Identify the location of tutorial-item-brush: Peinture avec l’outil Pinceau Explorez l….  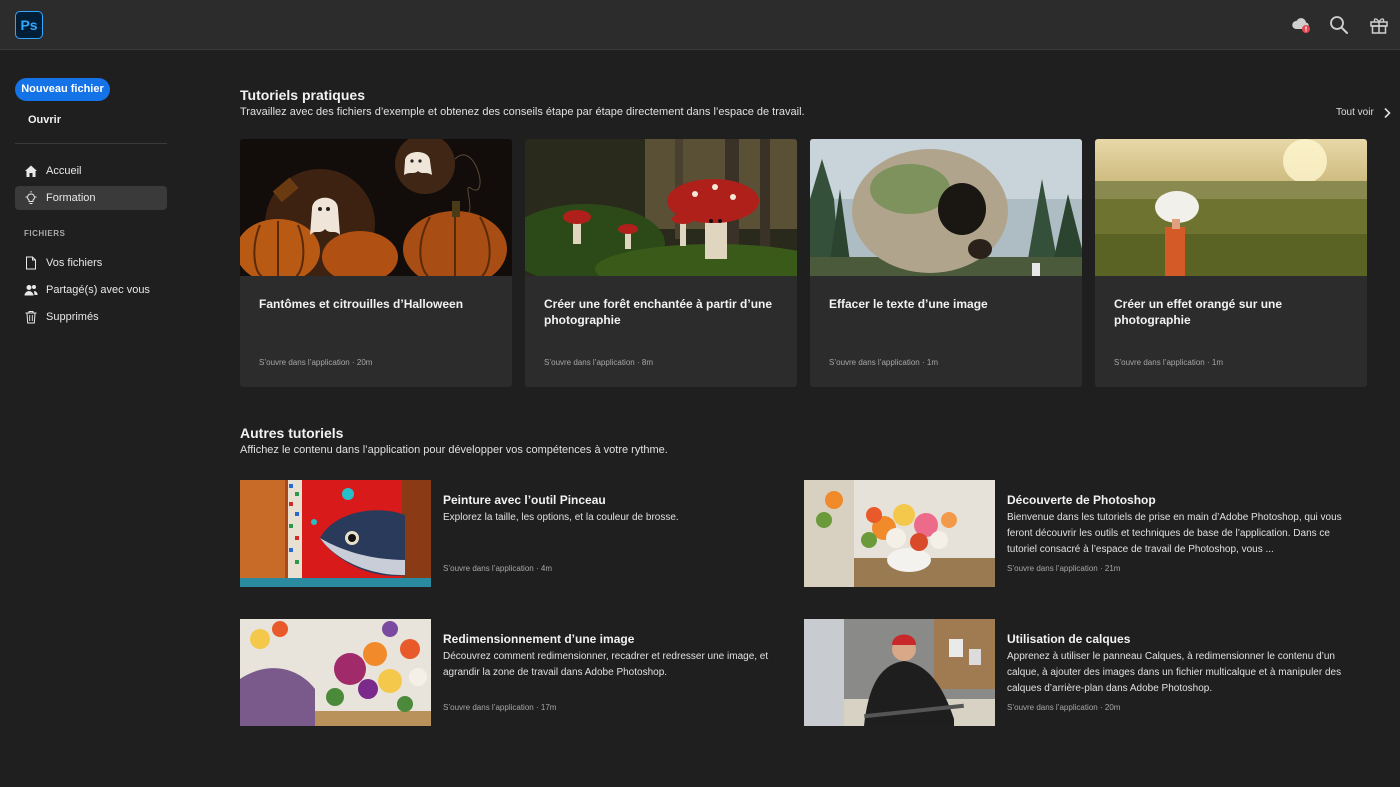
(510, 533).